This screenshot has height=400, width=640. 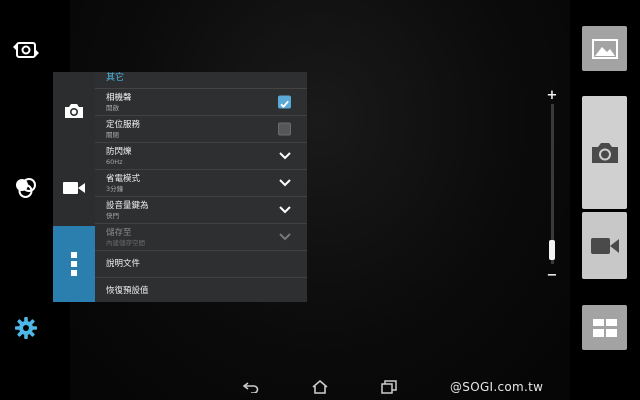 What do you see at coordinates (119, 151) in the screenshot?
I see `setting-title: 防閃爍` at bounding box center [119, 151].